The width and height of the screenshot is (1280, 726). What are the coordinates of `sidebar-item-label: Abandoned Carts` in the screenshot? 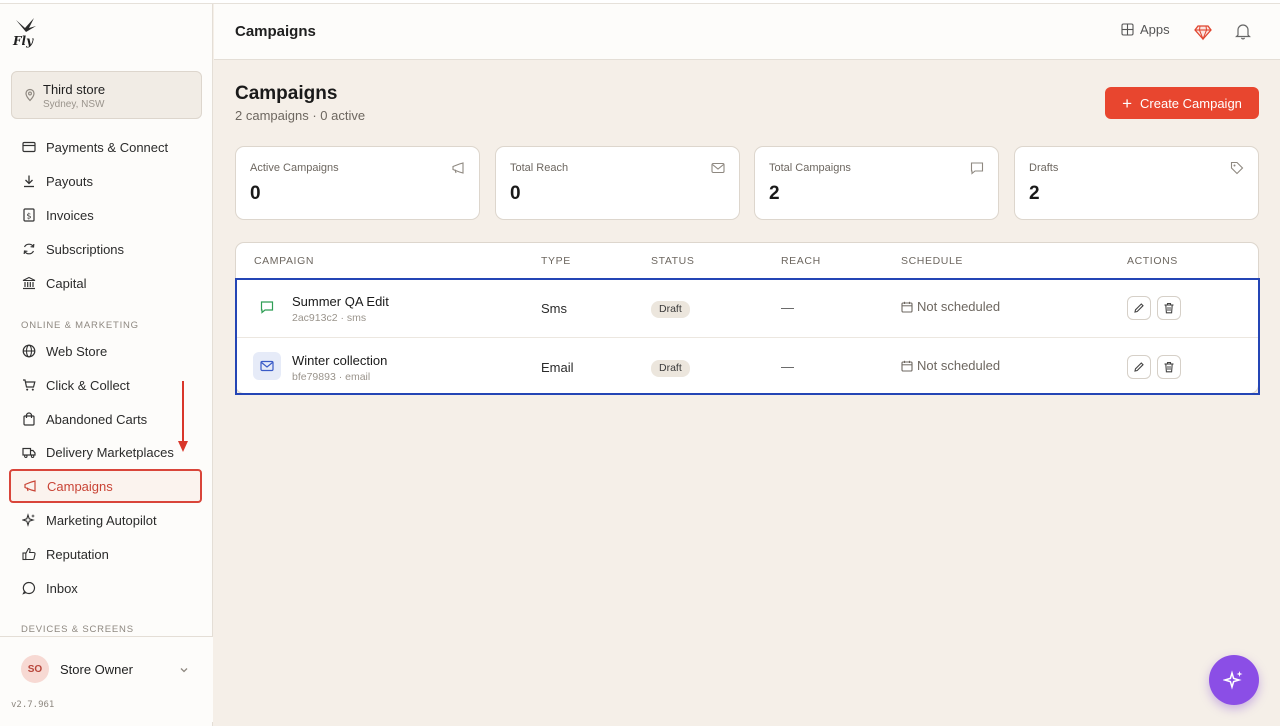 It's located at (97, 419).